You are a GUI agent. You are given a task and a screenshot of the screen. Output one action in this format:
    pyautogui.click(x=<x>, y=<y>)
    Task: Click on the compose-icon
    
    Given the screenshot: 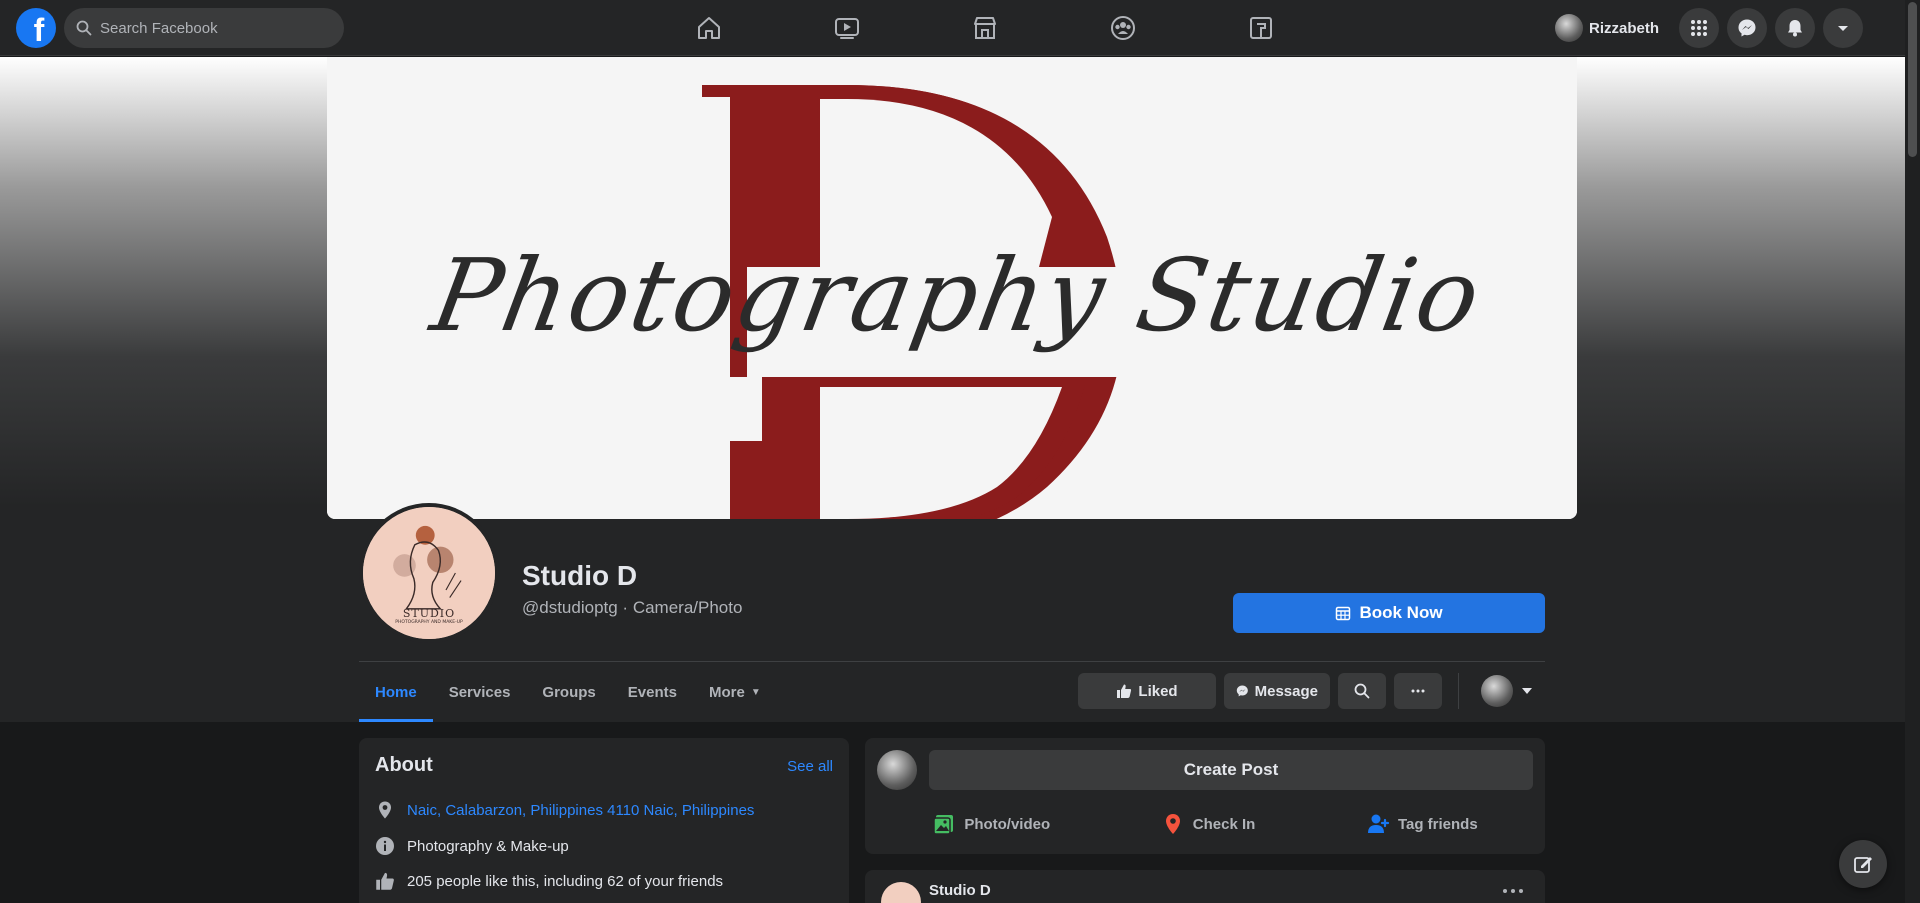 What is the action you would take?
    pyautogui.click(x=1863, y=865)
    